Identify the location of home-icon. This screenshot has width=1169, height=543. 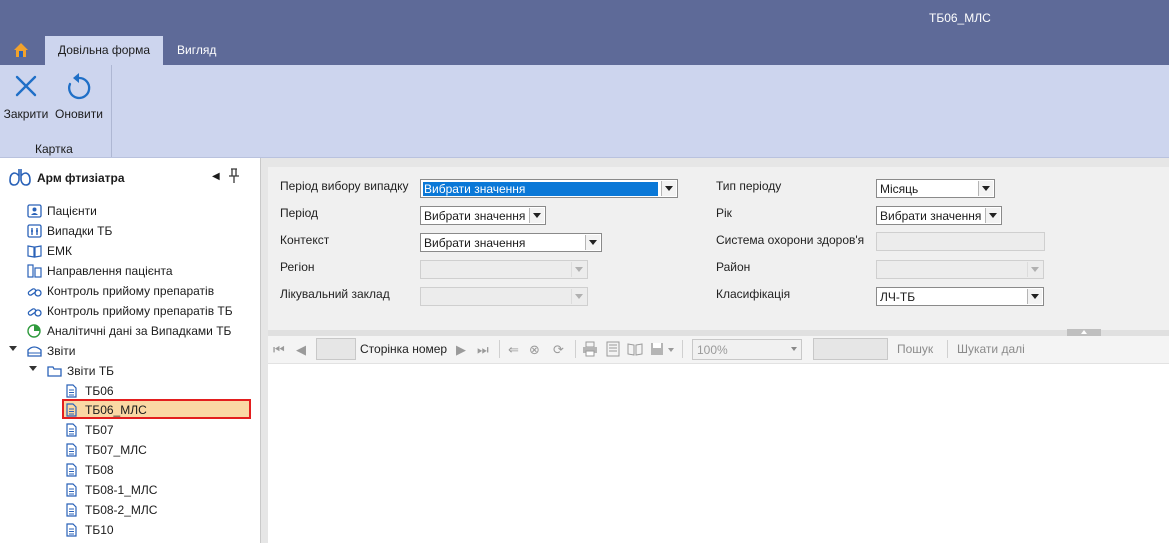
(21, 50).